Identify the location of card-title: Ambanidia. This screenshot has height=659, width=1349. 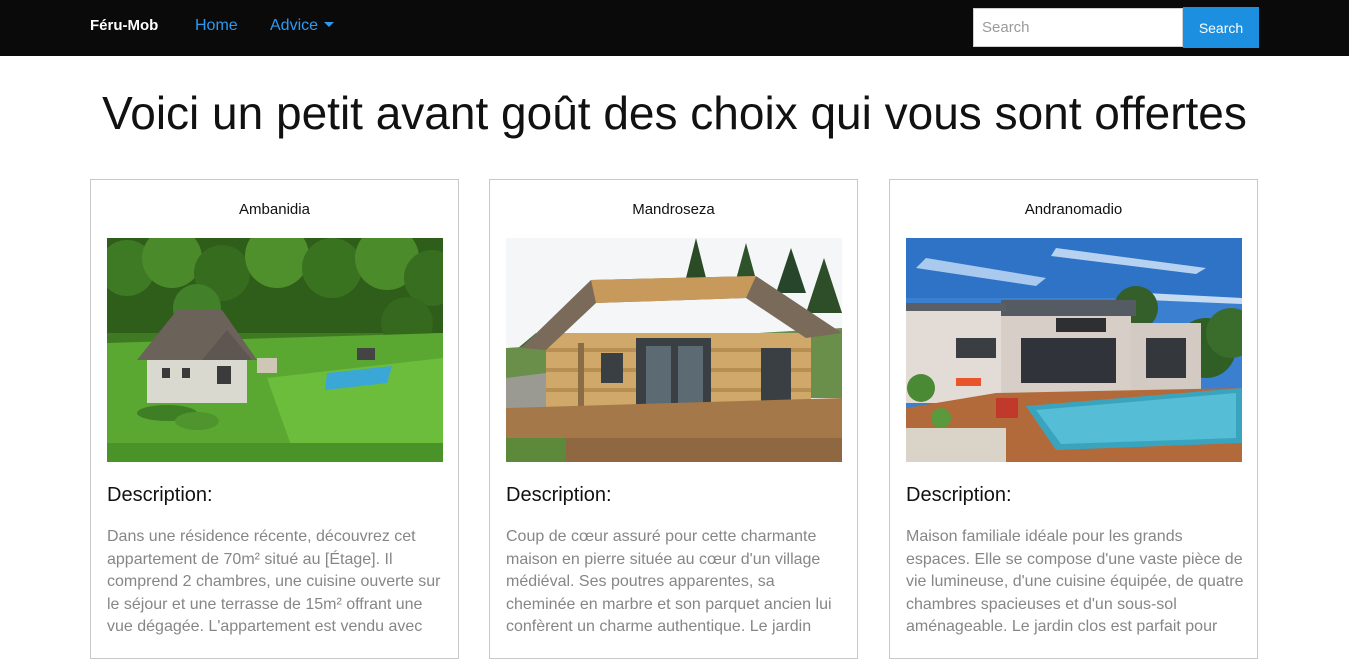
(274, 209).